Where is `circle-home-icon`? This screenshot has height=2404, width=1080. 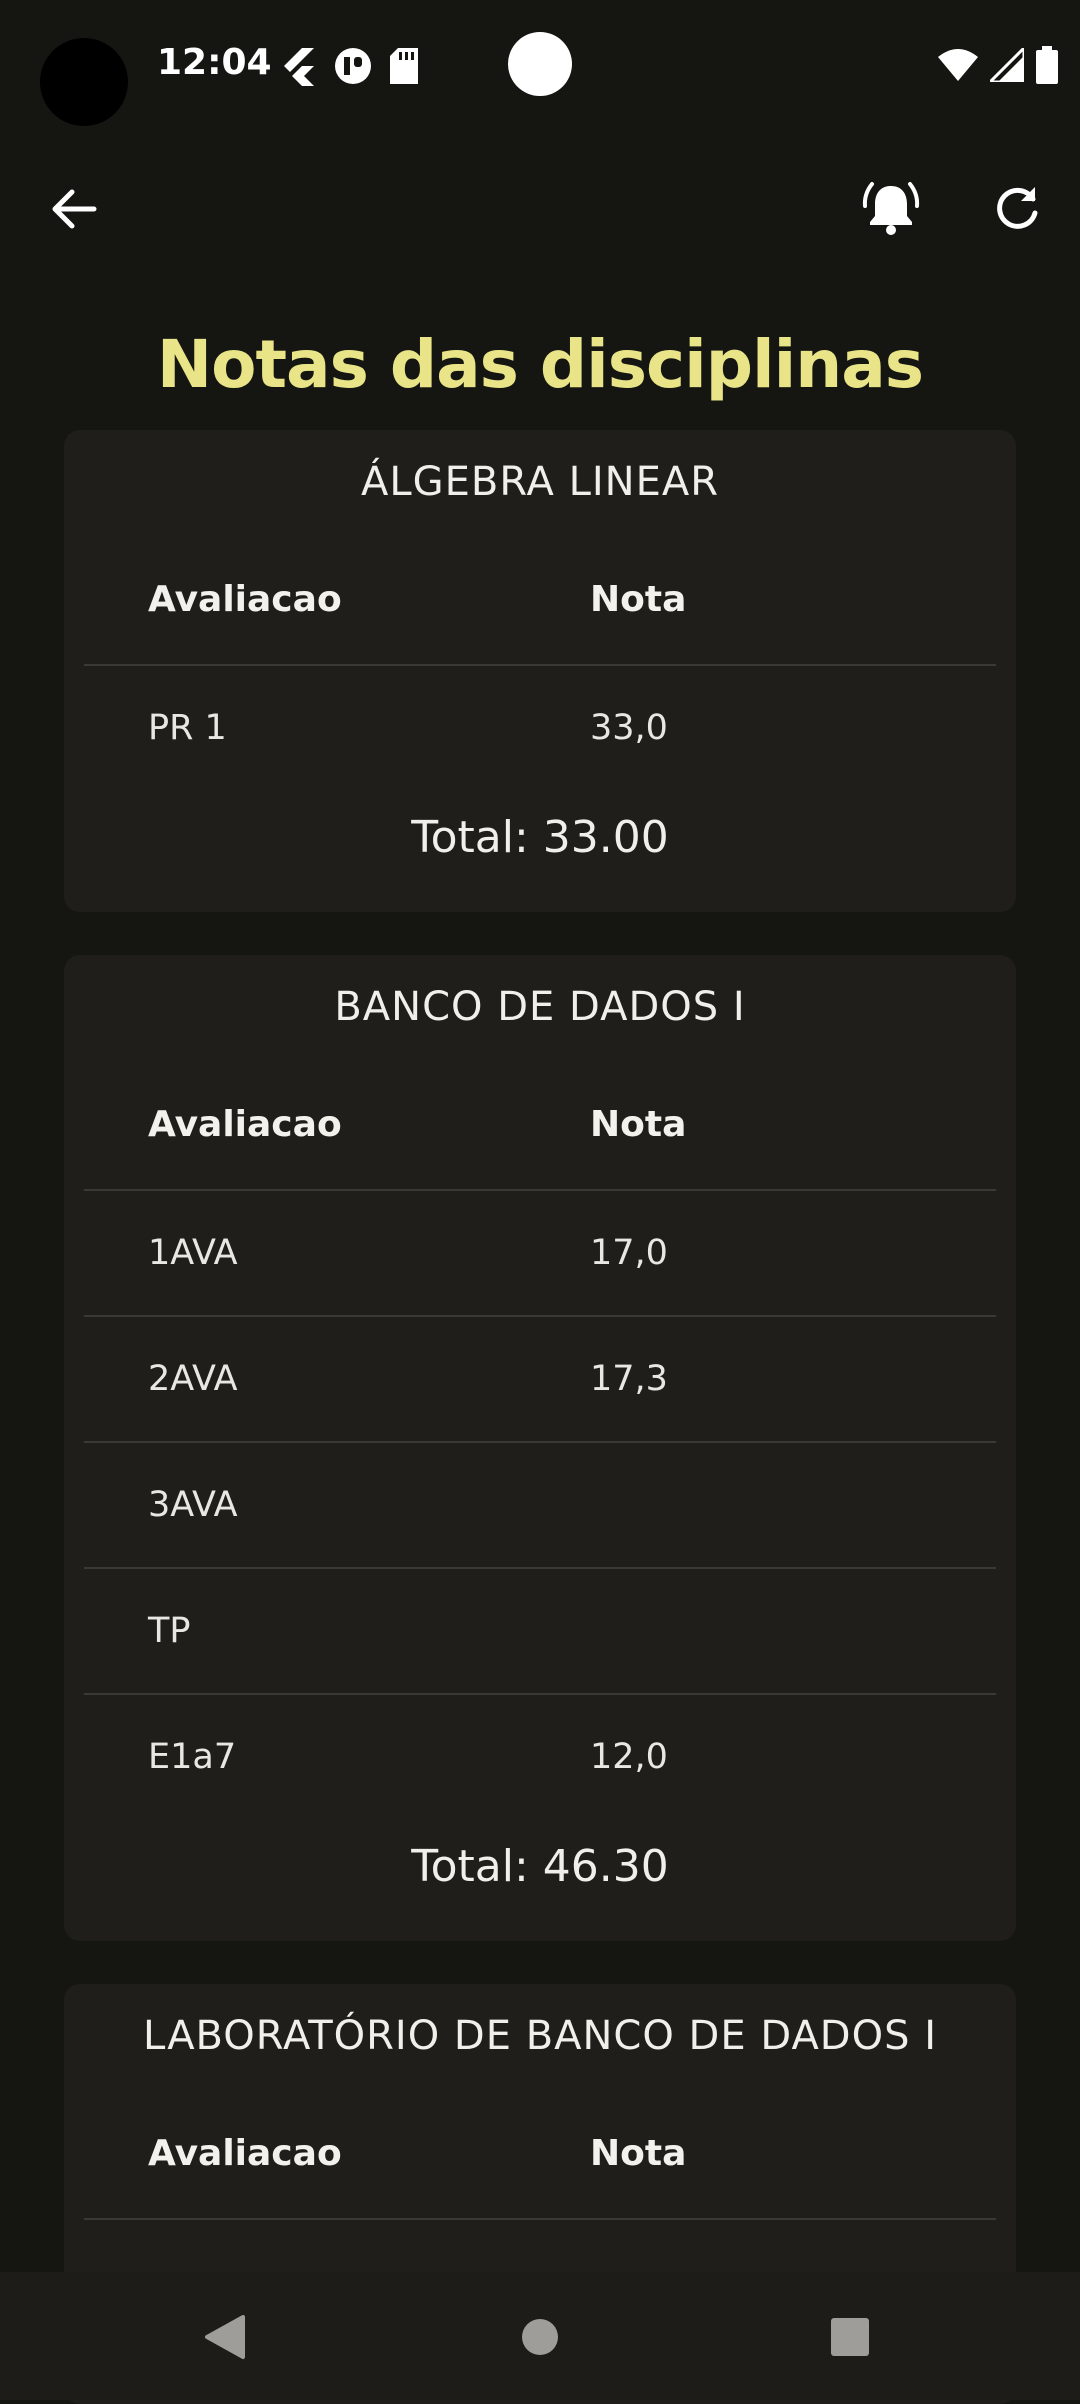 circle-home-icon is located at coordinates (540, 2337).